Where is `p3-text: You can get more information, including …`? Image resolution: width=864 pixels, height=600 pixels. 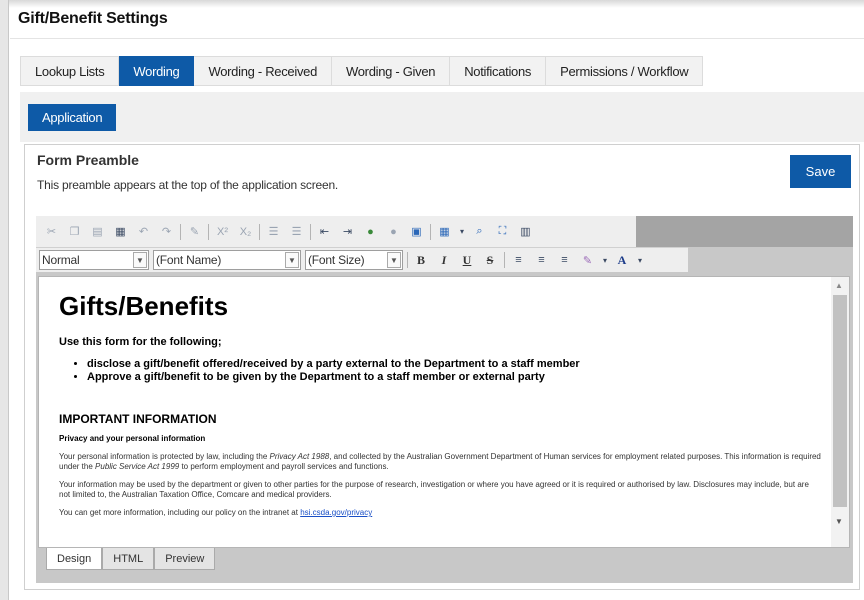
p3-text: You can get more information, including … is located at coordinates (180, 512).